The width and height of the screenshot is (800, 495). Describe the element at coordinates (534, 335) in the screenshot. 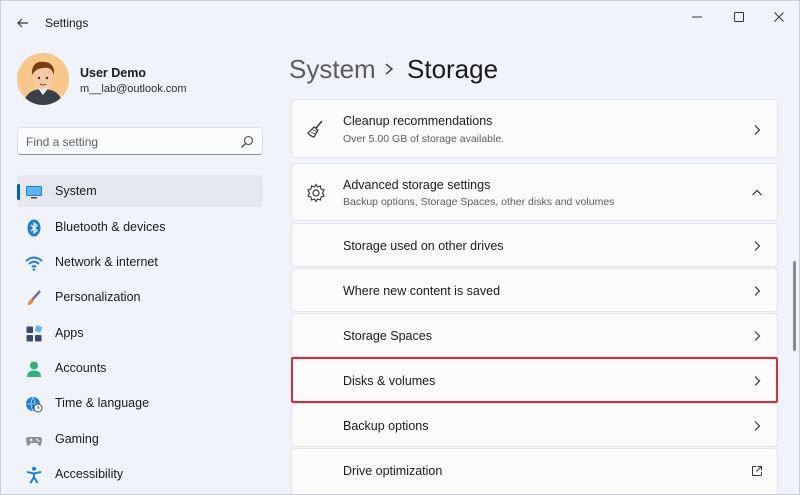

I see `storage-spaces-item: Storage Spaces` at that location.